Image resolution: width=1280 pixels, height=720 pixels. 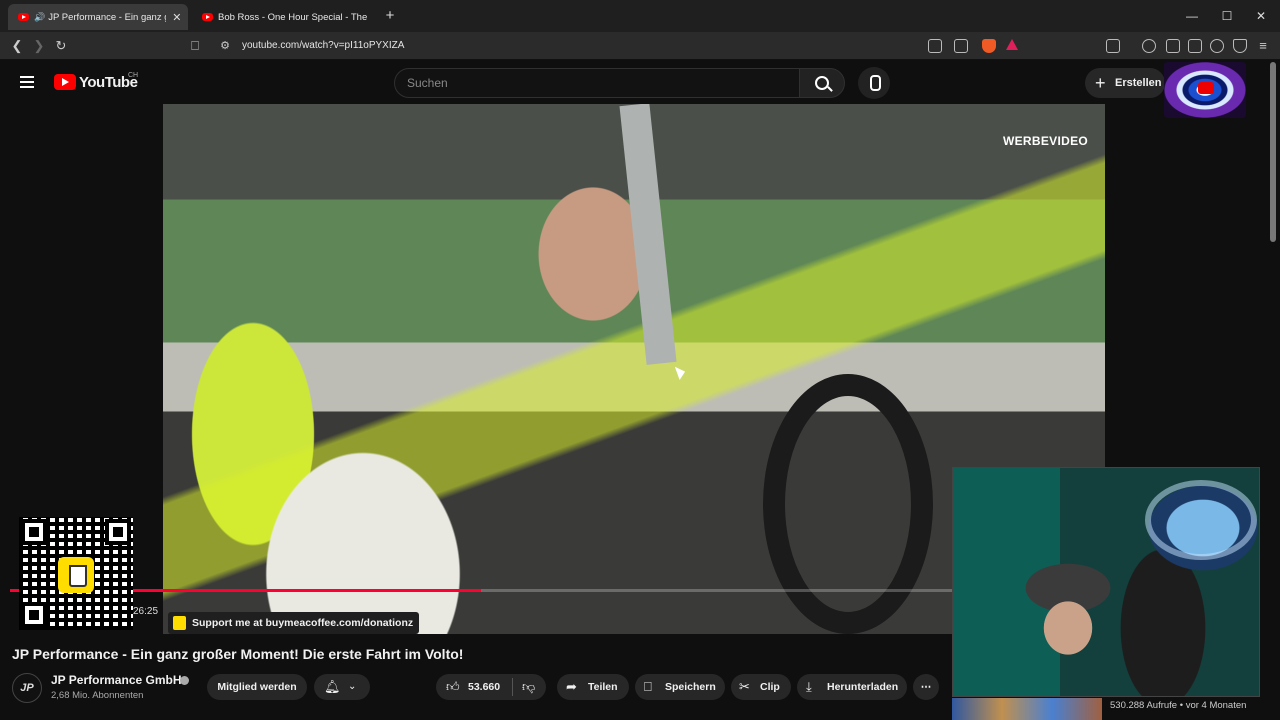 I want to click on save-button: ⎕ Speichern, so click(x=680, y=687).